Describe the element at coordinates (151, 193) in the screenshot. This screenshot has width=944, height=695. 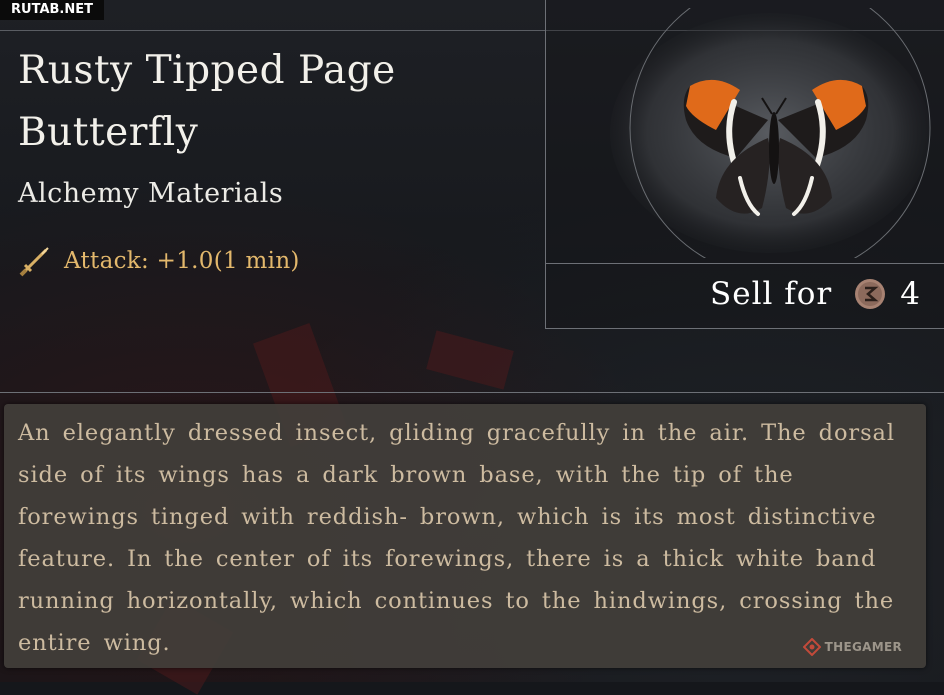
I see `item-category: Alchemy Materials` at that location.